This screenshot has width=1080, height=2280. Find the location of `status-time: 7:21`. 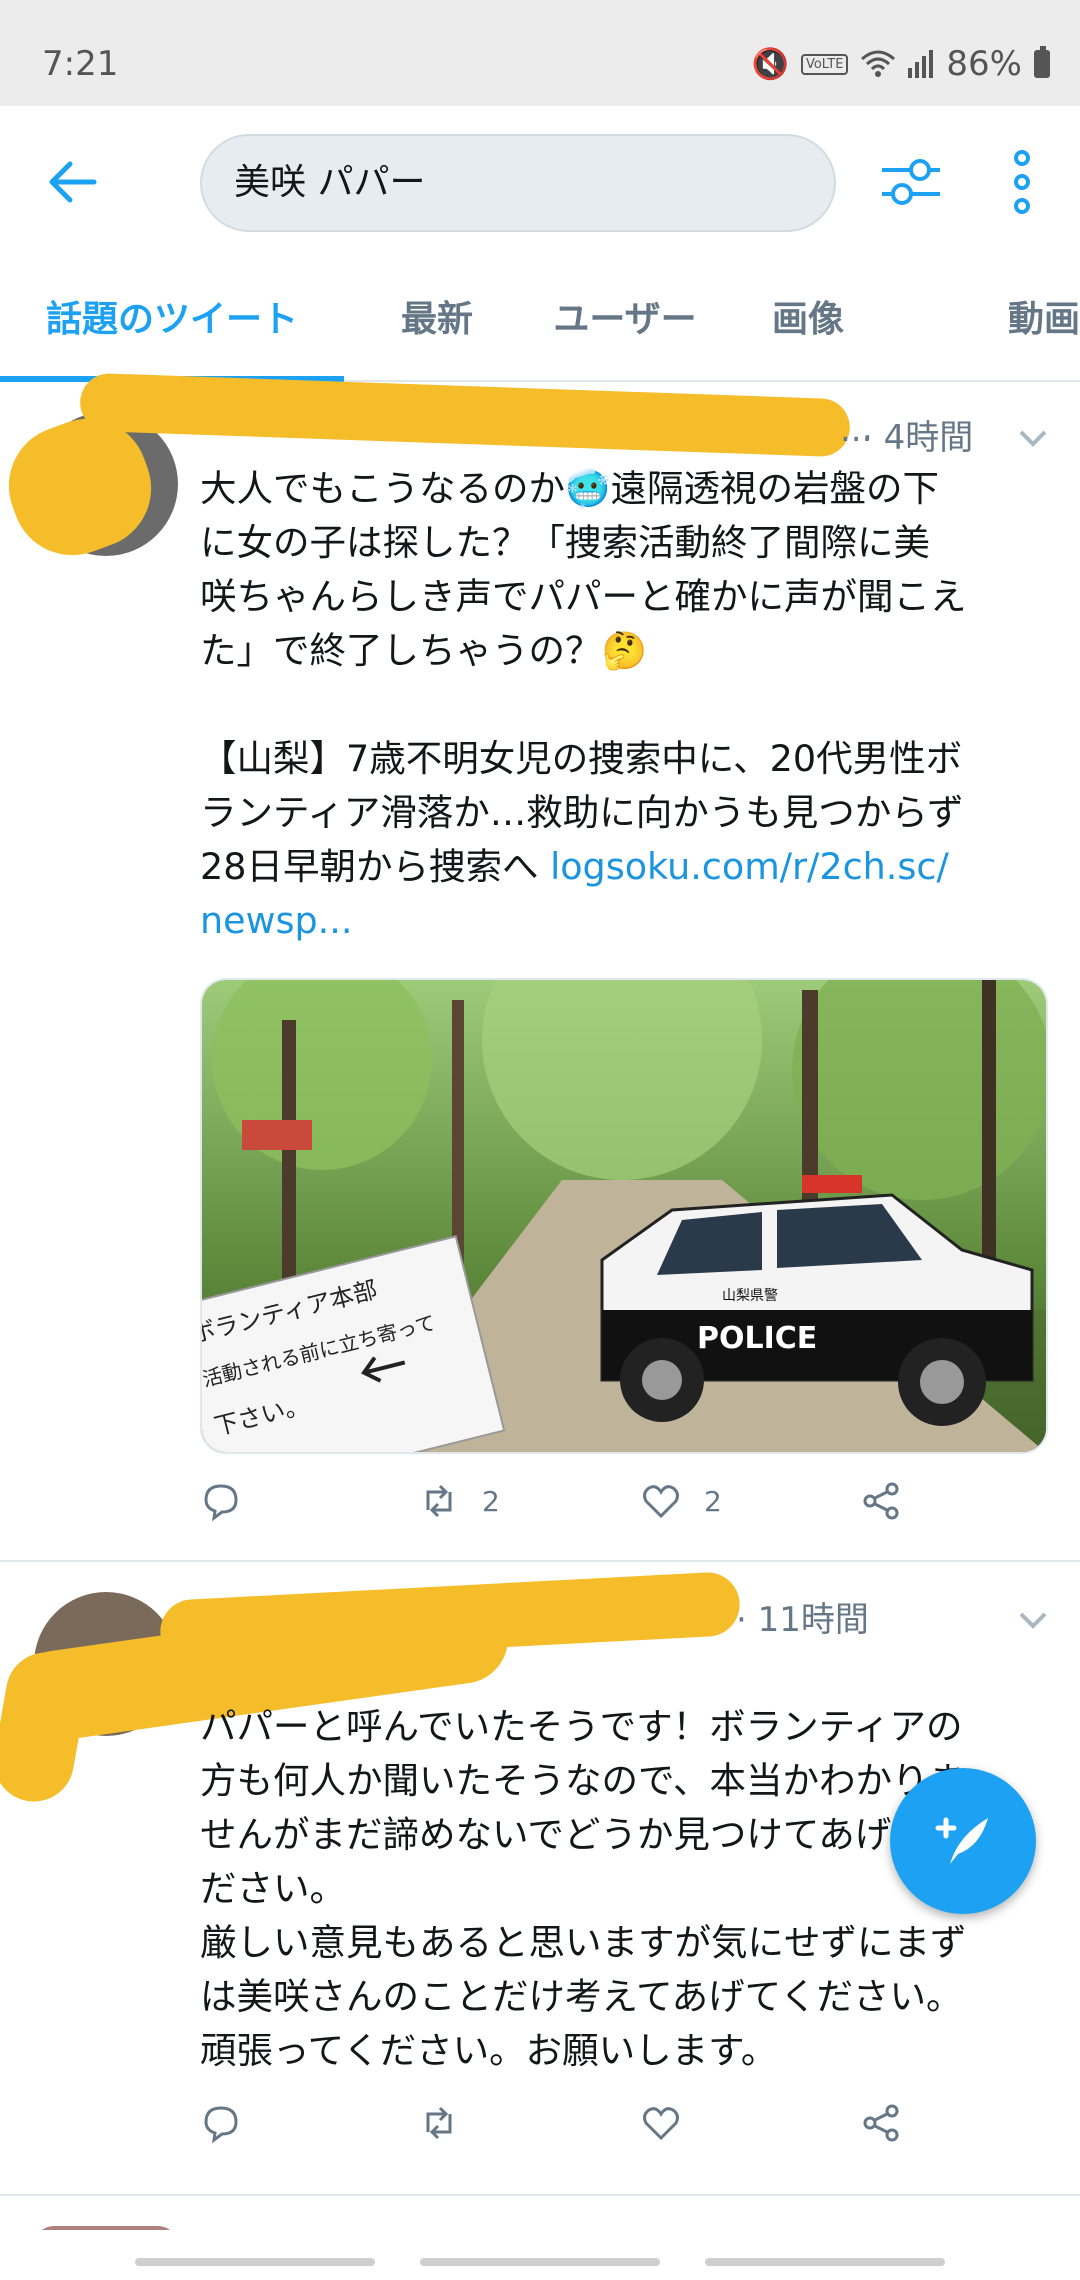

status-time: 7:21 is located at coordinates (80, 64).